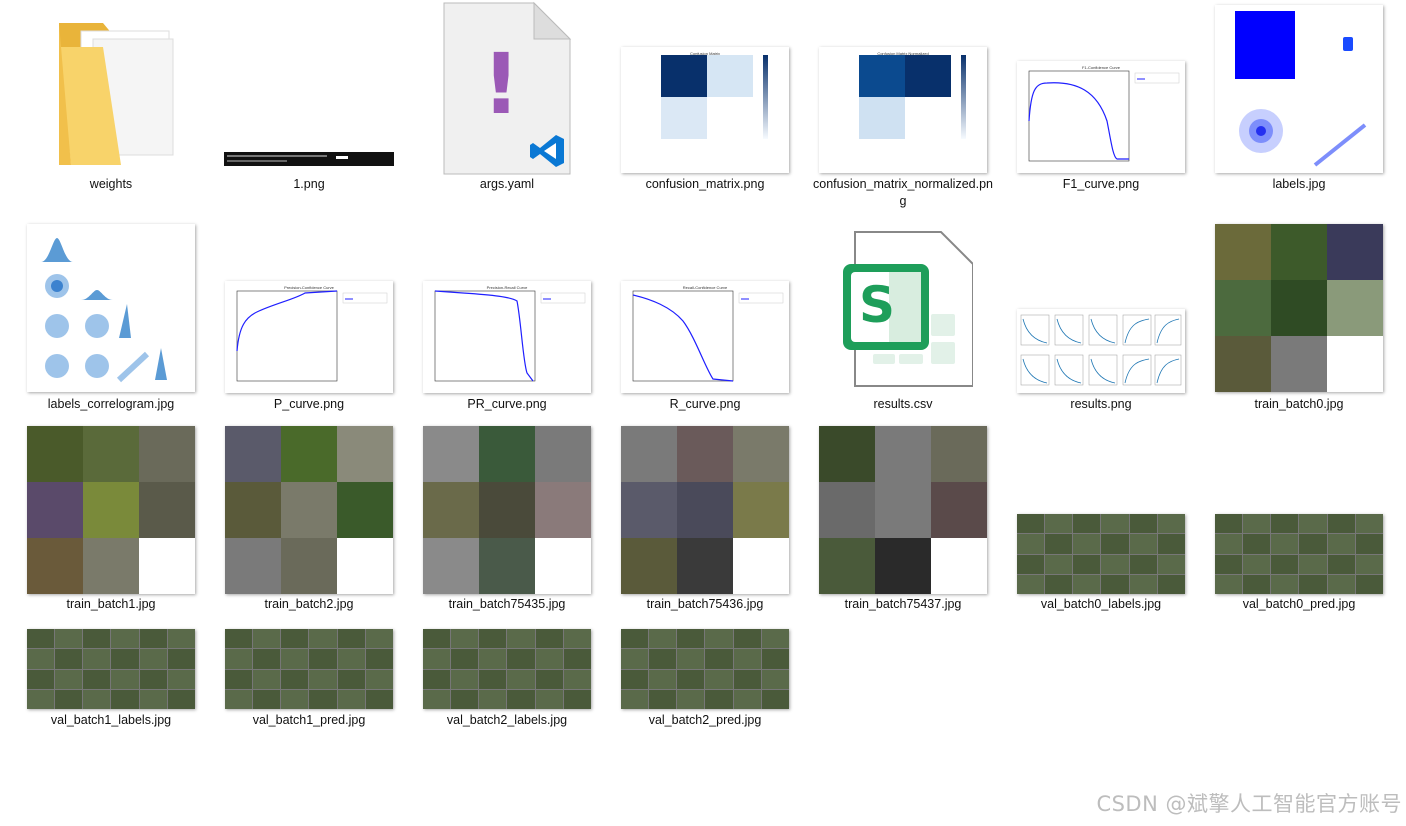 The height and width of the screenshot is (826, 1406). What do you see at coordinates (1101, 404) in the screenshot?
I see `file-name: results.png` at bounding box center [1101, 404].